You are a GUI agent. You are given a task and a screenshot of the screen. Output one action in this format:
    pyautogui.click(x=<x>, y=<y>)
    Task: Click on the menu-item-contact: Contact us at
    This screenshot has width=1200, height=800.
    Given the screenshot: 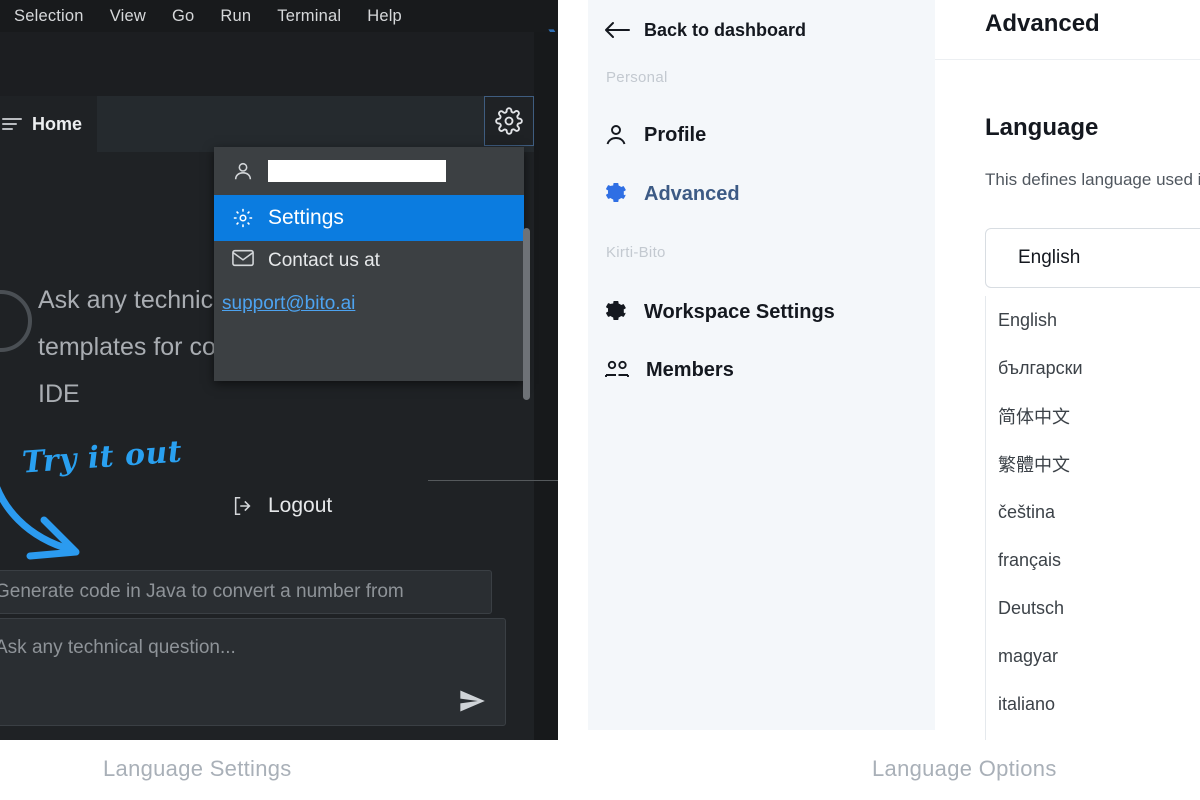 What is the action you would take?
    pyautogui.click(x=369, y=262)
    